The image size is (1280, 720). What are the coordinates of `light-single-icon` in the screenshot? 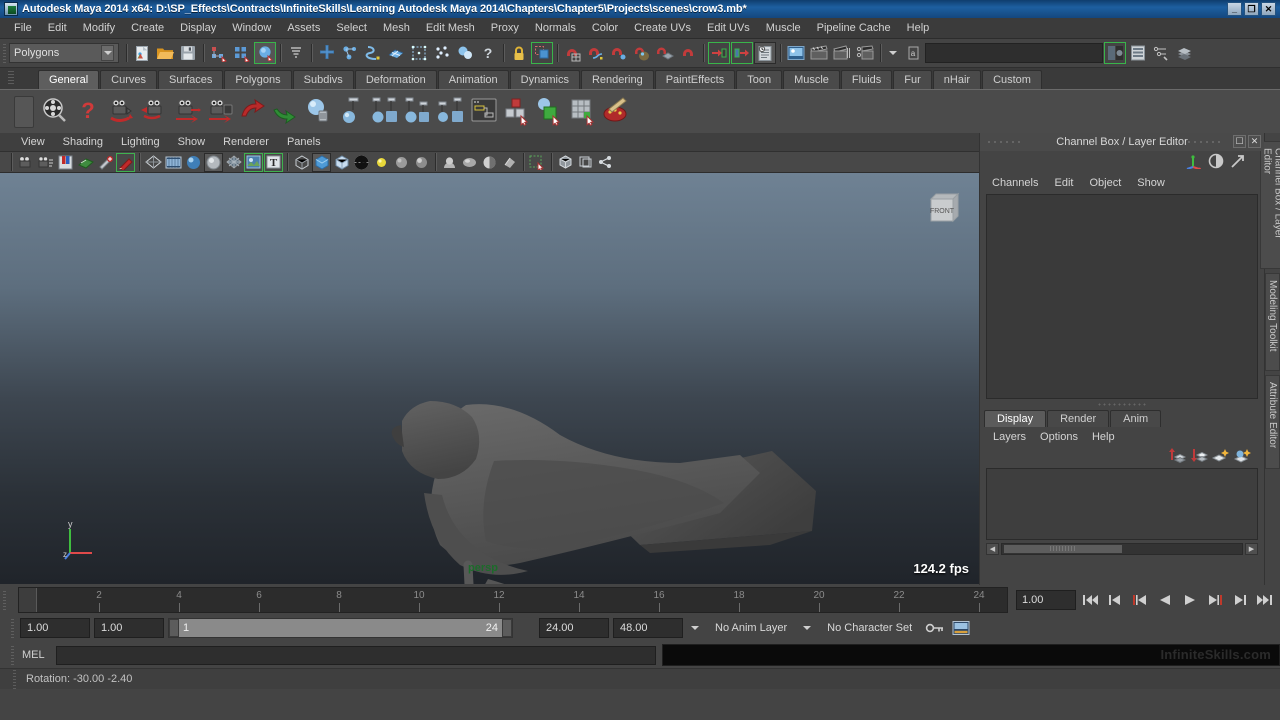 It's located at (451, 112).